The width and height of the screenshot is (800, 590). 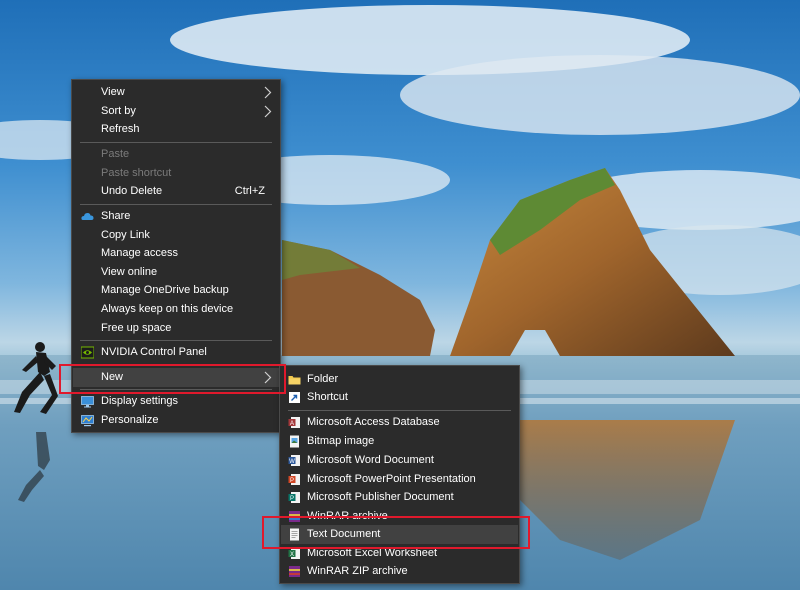 What do you see at coordinates (87, 421) in the screenshot?
I see `personalize-icon` at bounding box center [87, 421].